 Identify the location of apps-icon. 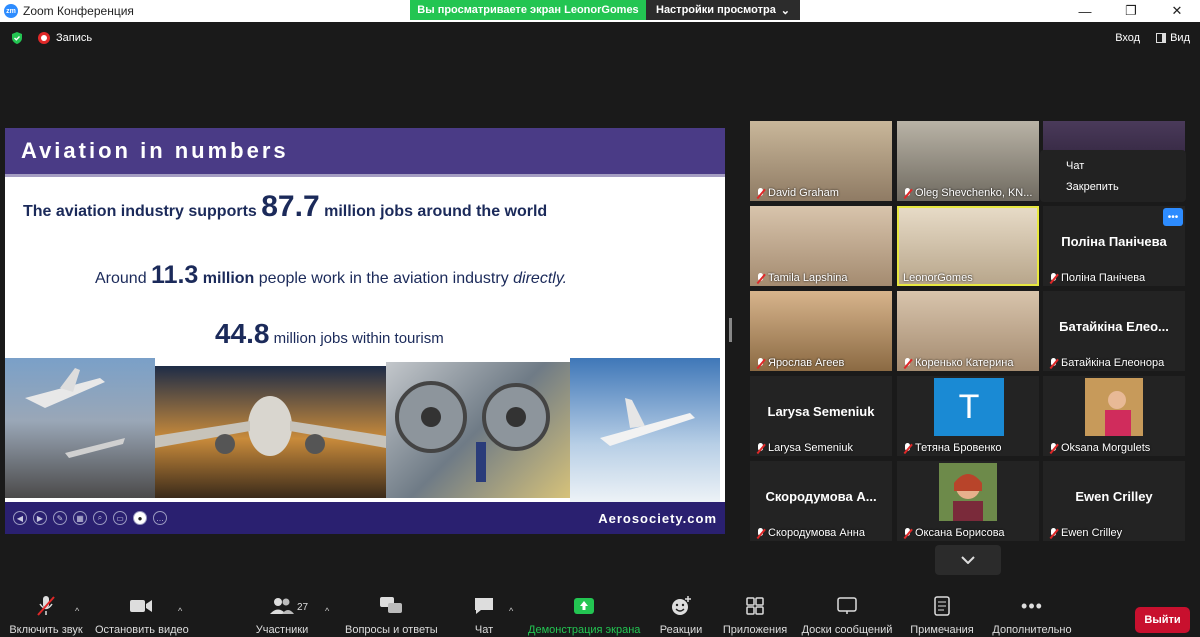
(755, 606).